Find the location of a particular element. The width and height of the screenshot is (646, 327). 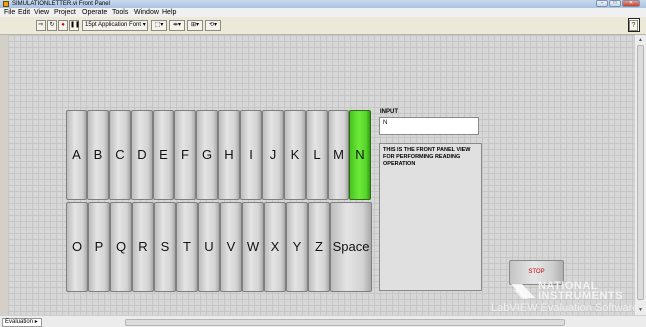

key-space: Space is located at coordinates (351, 247).